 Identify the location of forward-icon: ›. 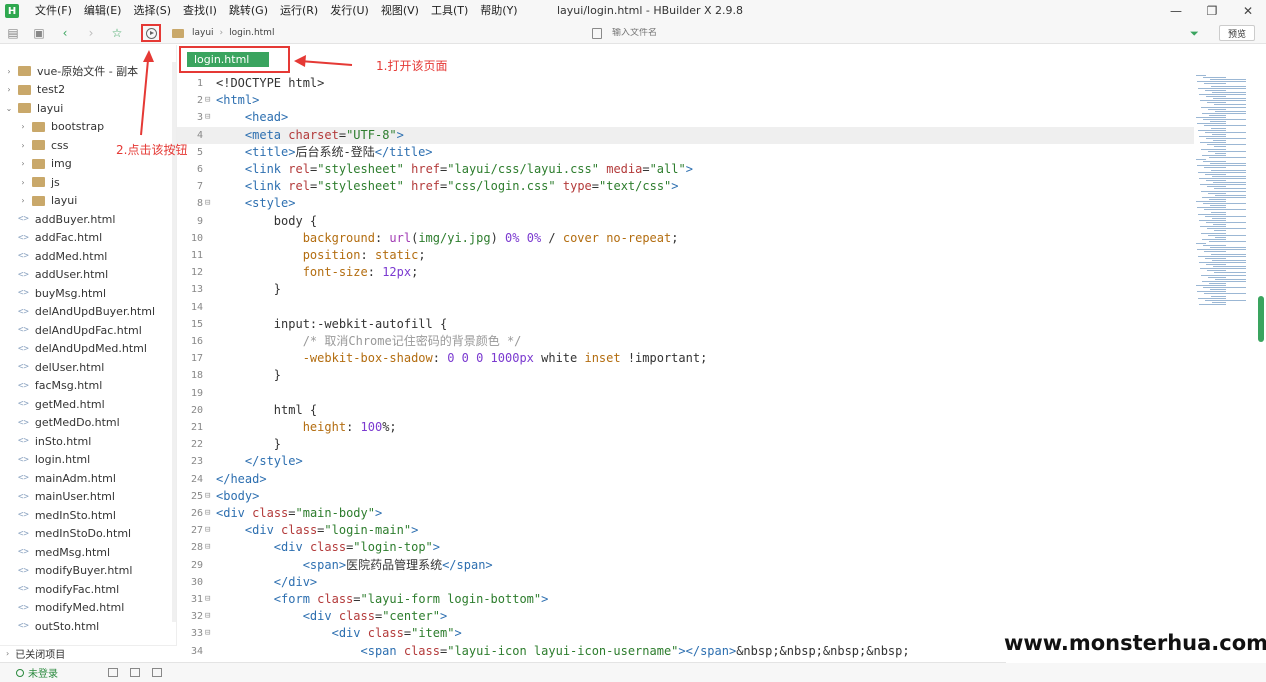
(91, 33).